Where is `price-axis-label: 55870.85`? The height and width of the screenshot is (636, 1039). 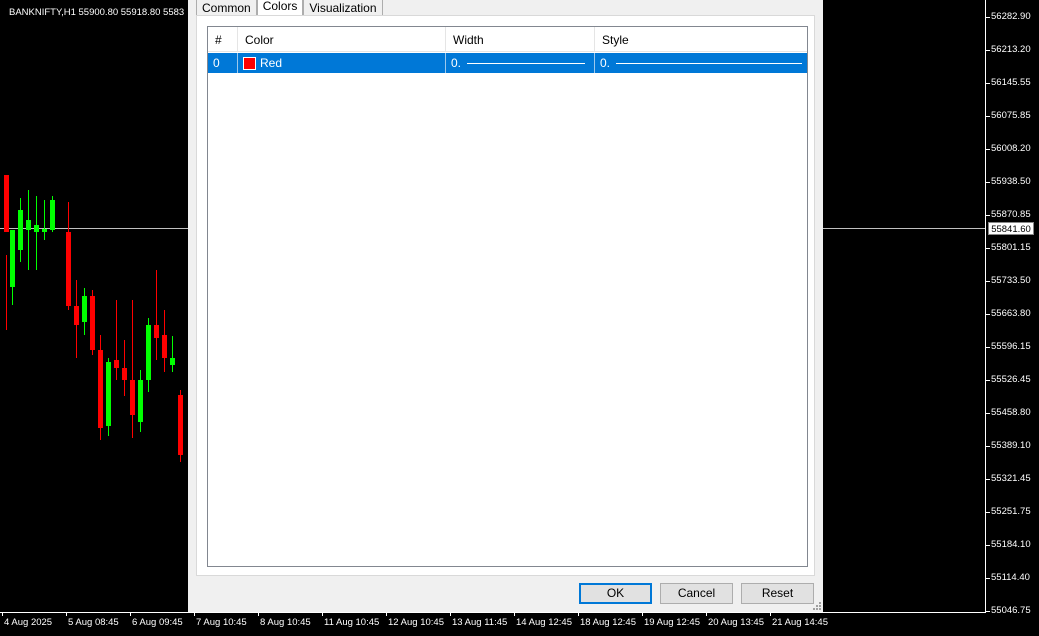
price-axis-label: 55870.85 is located at coordinates (1011, 214).